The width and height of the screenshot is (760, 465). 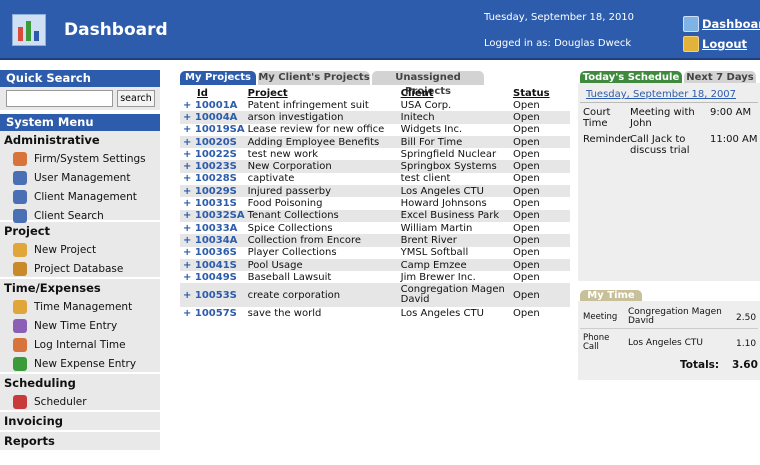 I want to click on logout-link: Logout, so click(x=715, y=44).